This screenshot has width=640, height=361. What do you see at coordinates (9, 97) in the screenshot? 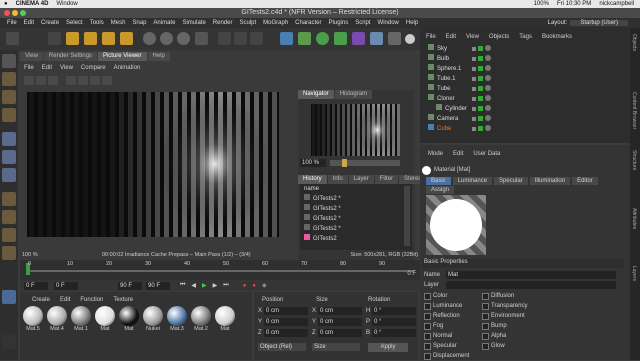
I see `texture-mode-icon` at bounding box center [9, 97].